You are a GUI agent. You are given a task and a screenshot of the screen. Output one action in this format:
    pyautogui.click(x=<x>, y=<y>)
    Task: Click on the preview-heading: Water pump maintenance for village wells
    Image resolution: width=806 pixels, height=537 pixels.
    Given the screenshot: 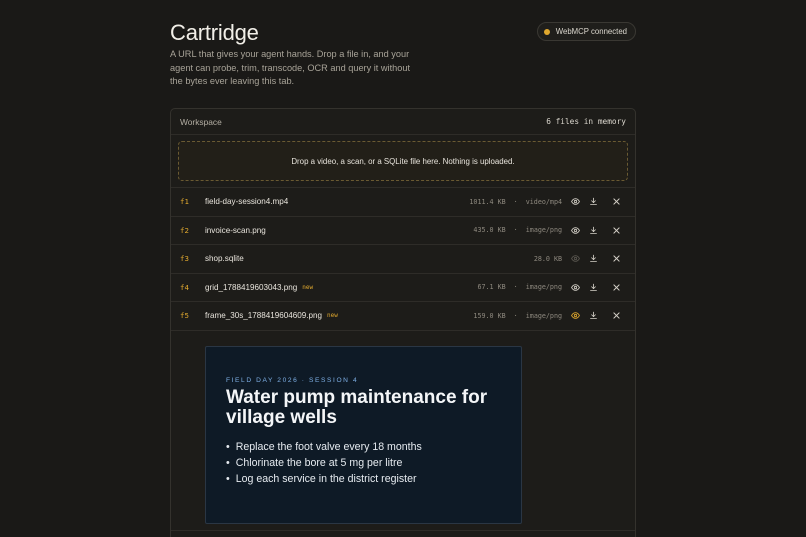 What is the action you would take?
    pyautogui.click(x=357, y=407)
    